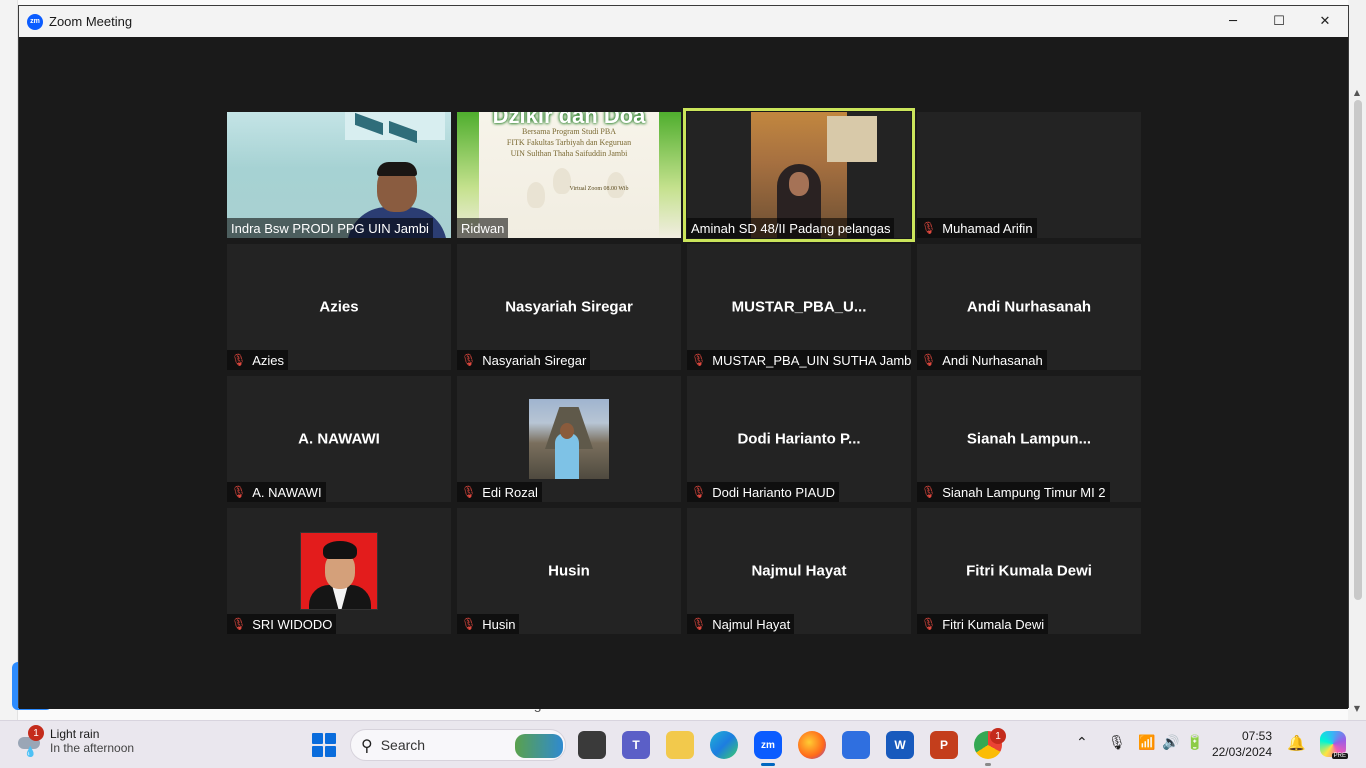 The image size is (1366, 768). I want to click on word-icon: W, so click(900, 745).